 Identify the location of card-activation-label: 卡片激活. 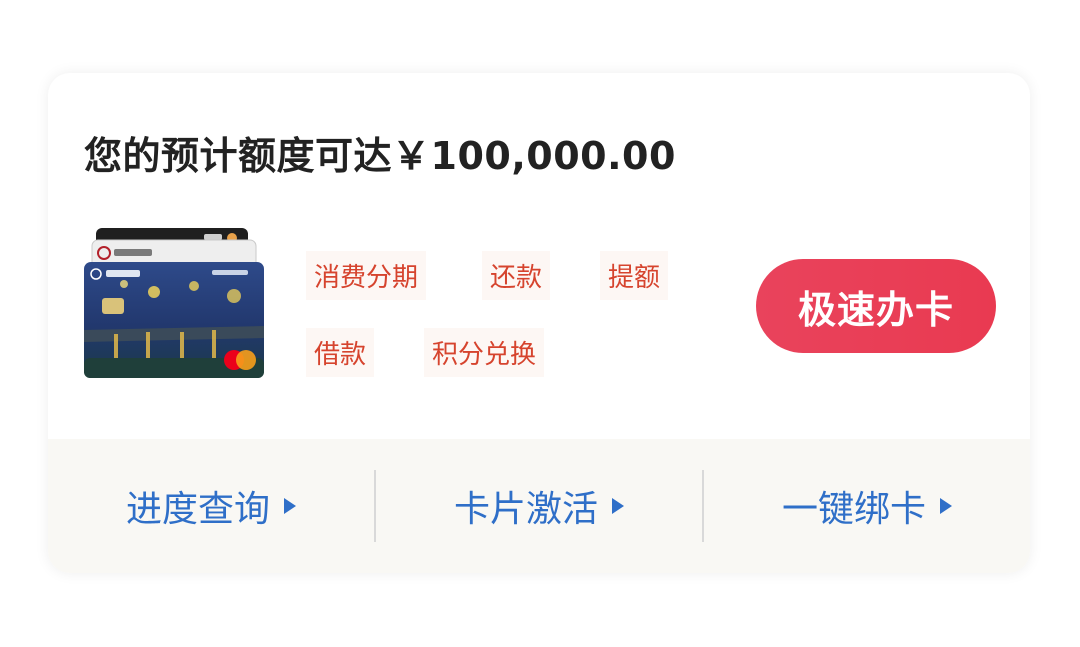
(525, 509).